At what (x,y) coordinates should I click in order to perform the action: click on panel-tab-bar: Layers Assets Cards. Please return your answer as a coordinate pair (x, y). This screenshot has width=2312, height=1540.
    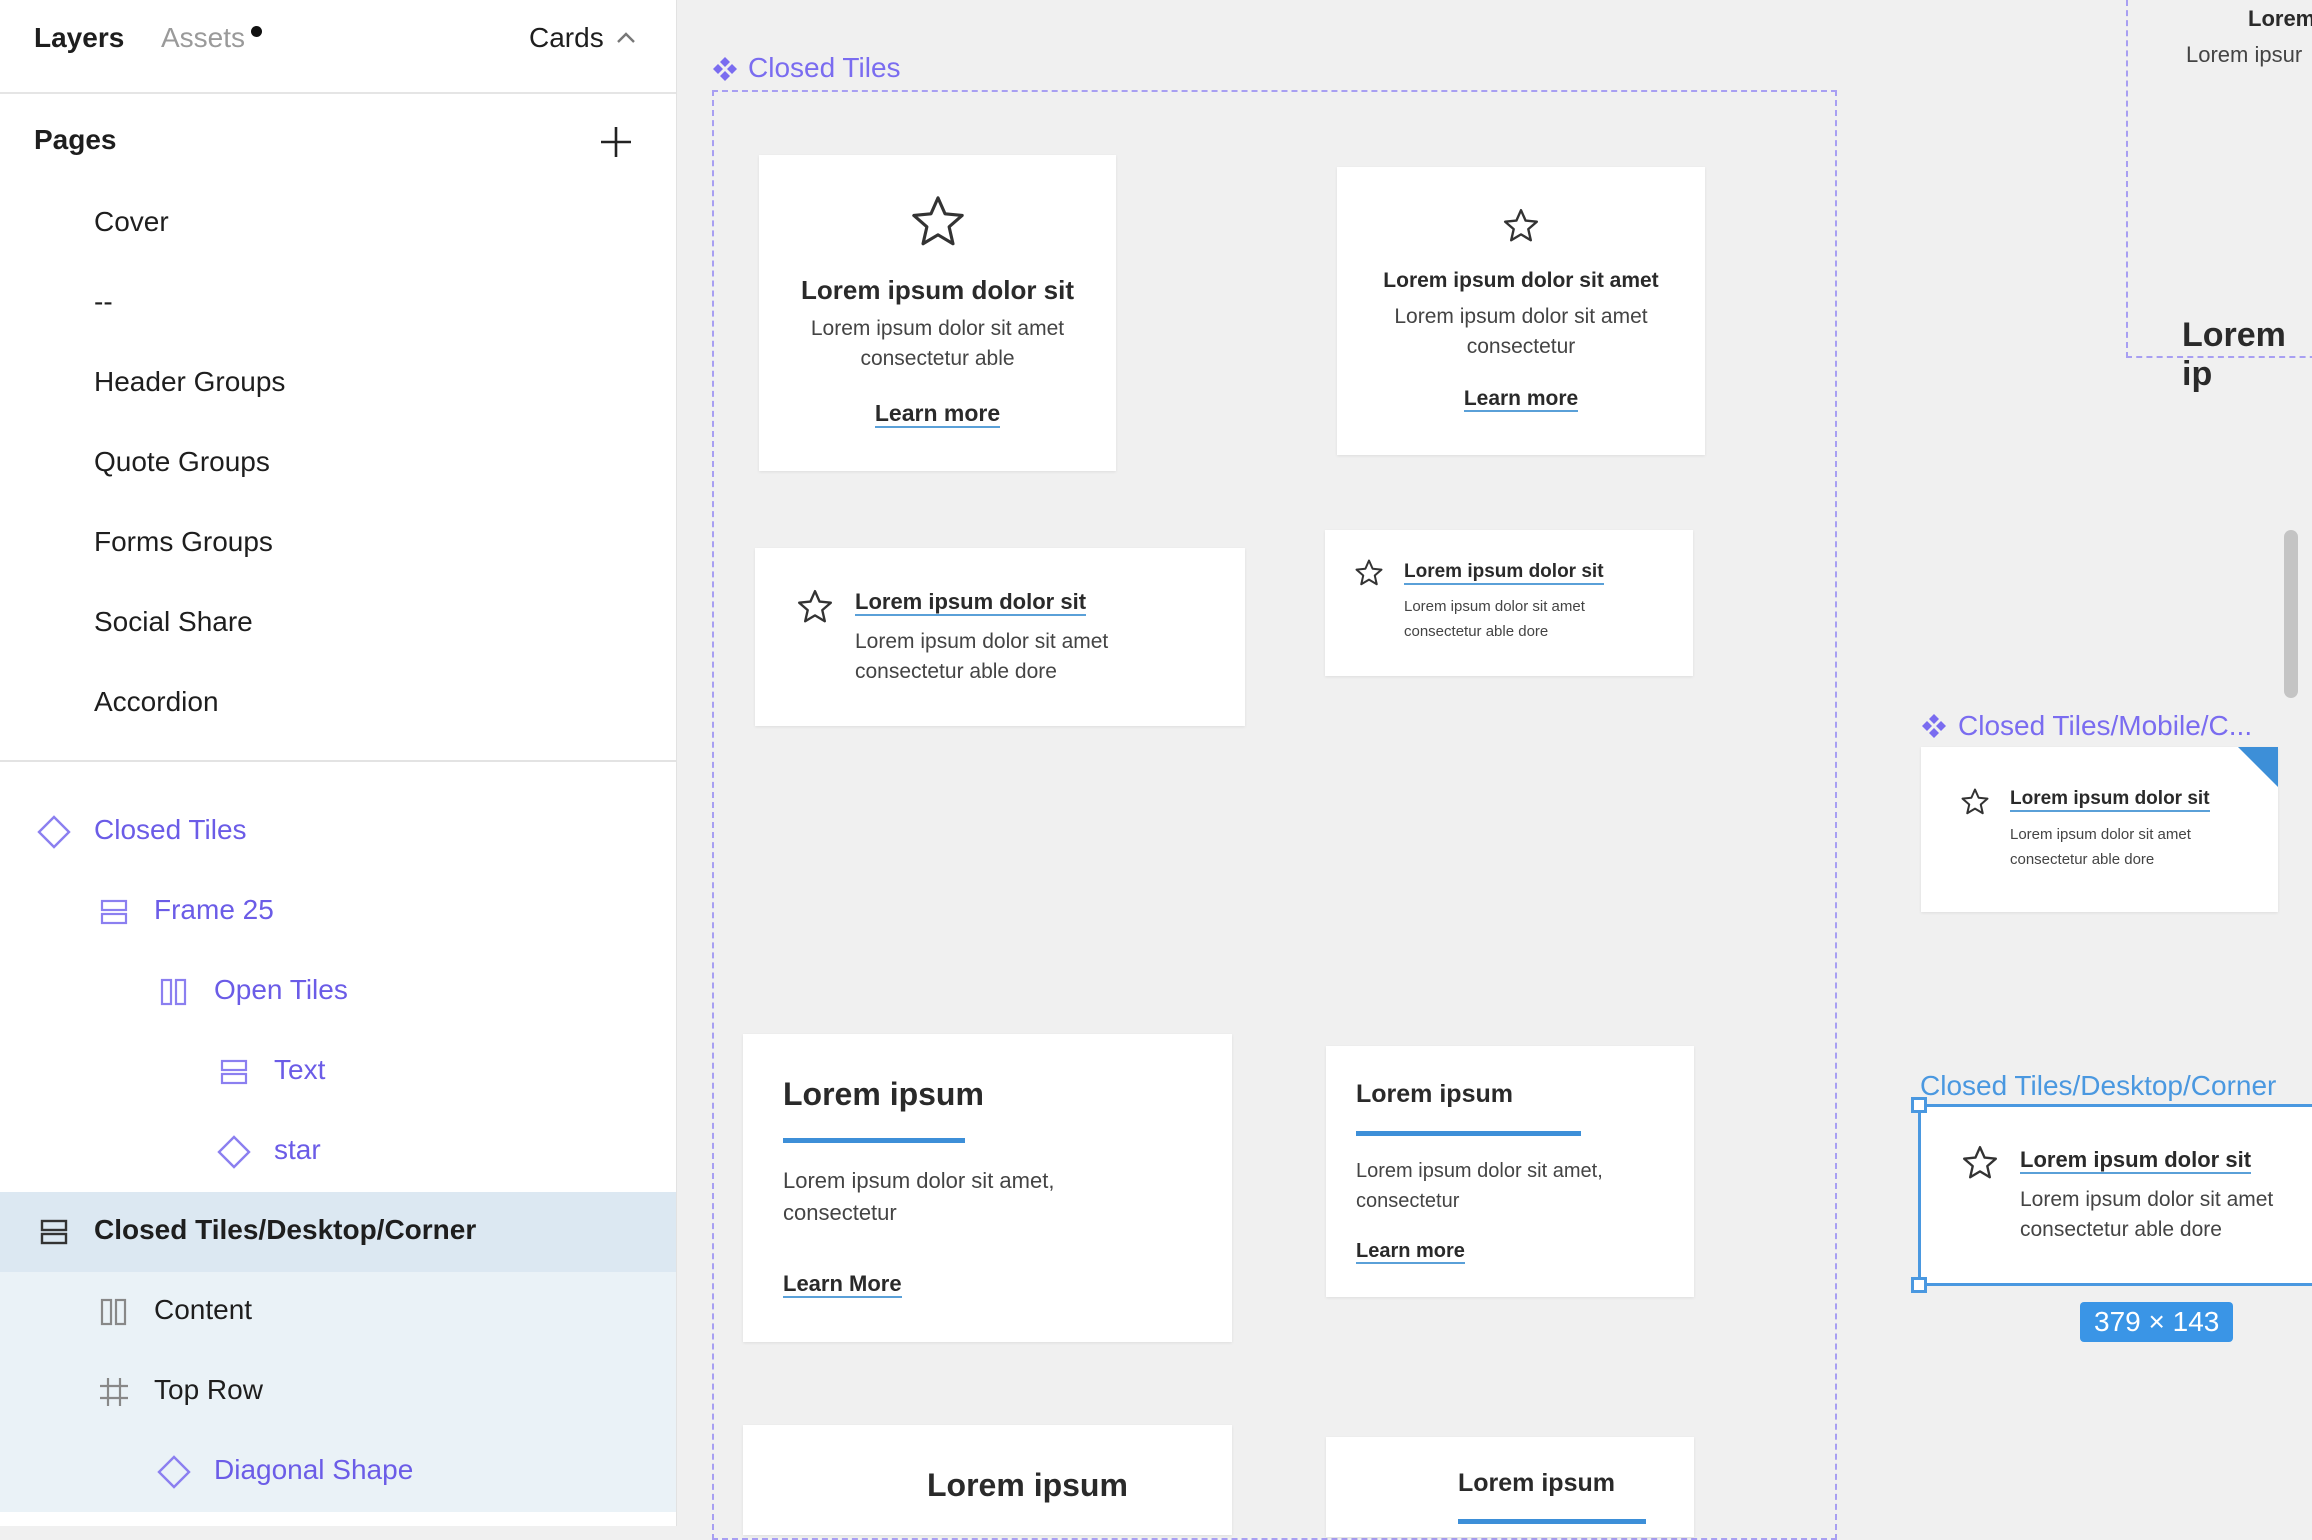
    Looking at the image, I should click on (338, 47).